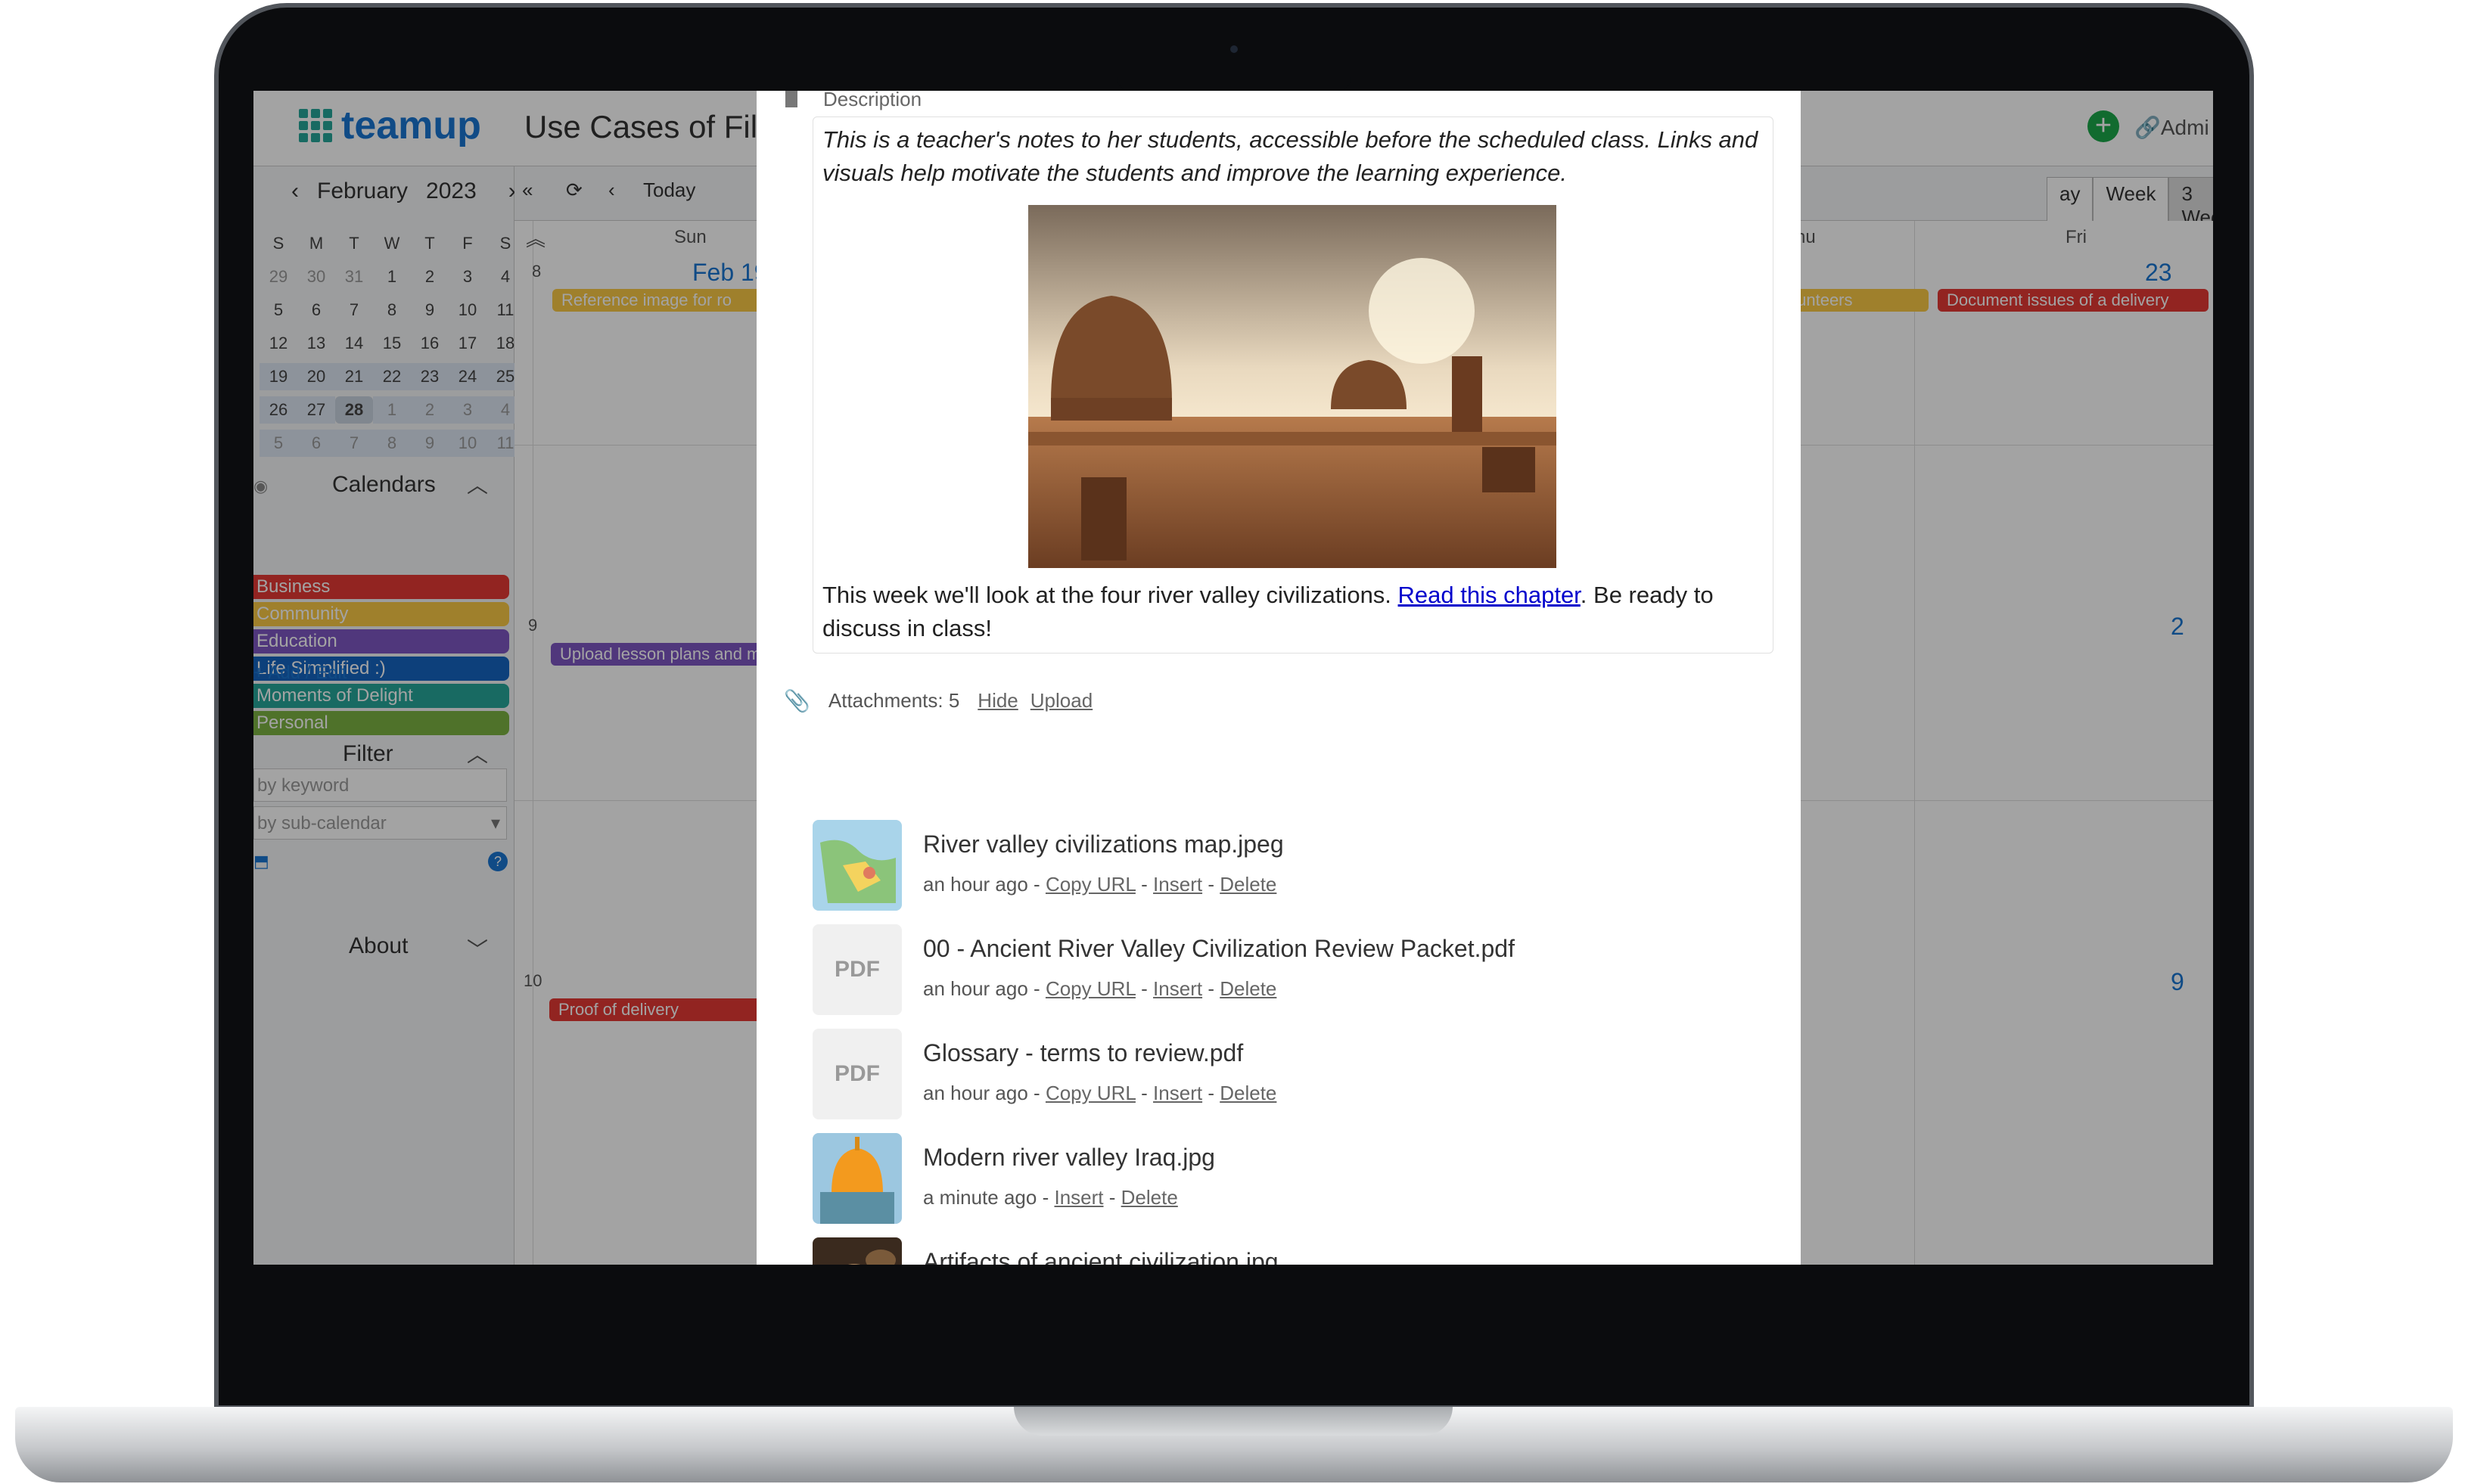 This screenshot has width=2465, height=1484. What do you see at coordinates (872, 100) in the screenshot?
I see `description-label: Description` at bounding box center [872, 100].